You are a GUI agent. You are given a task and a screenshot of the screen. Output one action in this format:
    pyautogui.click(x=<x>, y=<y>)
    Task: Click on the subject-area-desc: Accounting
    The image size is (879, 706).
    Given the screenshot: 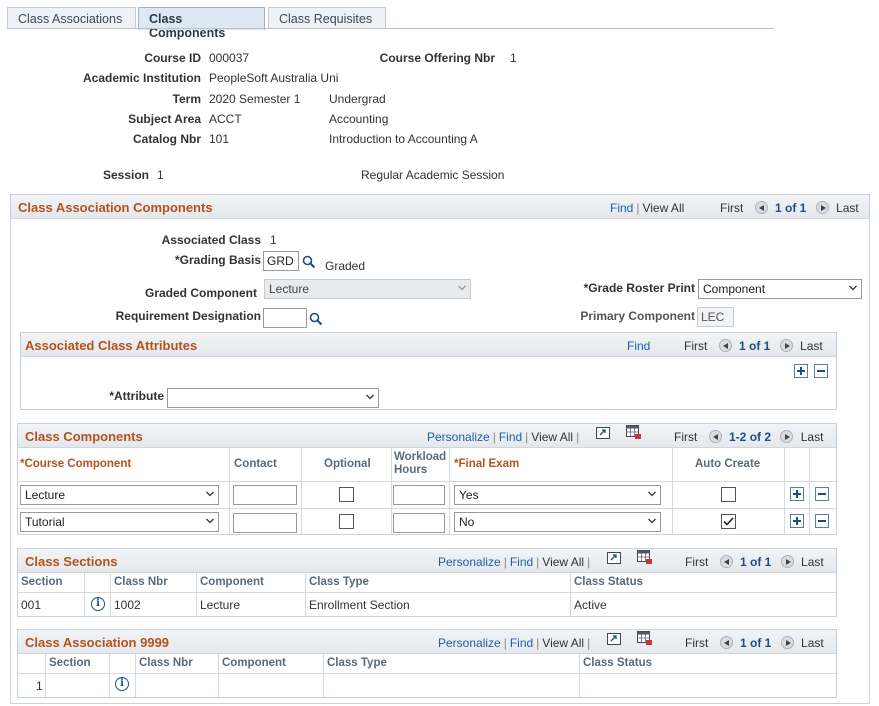 What is the action you would take?
    pyautogui.click(x=359, y=119)
    